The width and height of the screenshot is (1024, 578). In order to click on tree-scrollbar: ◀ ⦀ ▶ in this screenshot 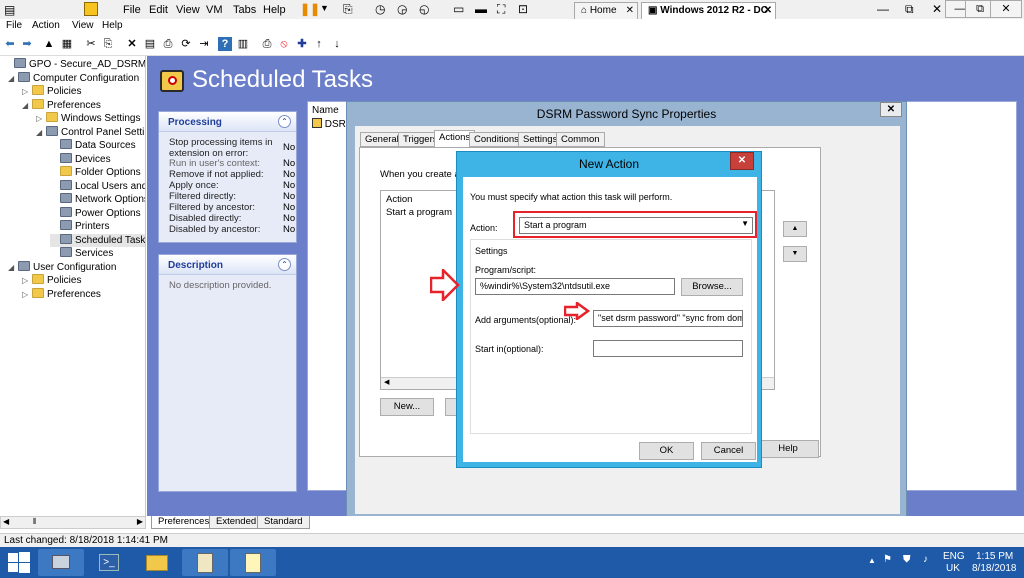, I will do `click(73, 522)`.